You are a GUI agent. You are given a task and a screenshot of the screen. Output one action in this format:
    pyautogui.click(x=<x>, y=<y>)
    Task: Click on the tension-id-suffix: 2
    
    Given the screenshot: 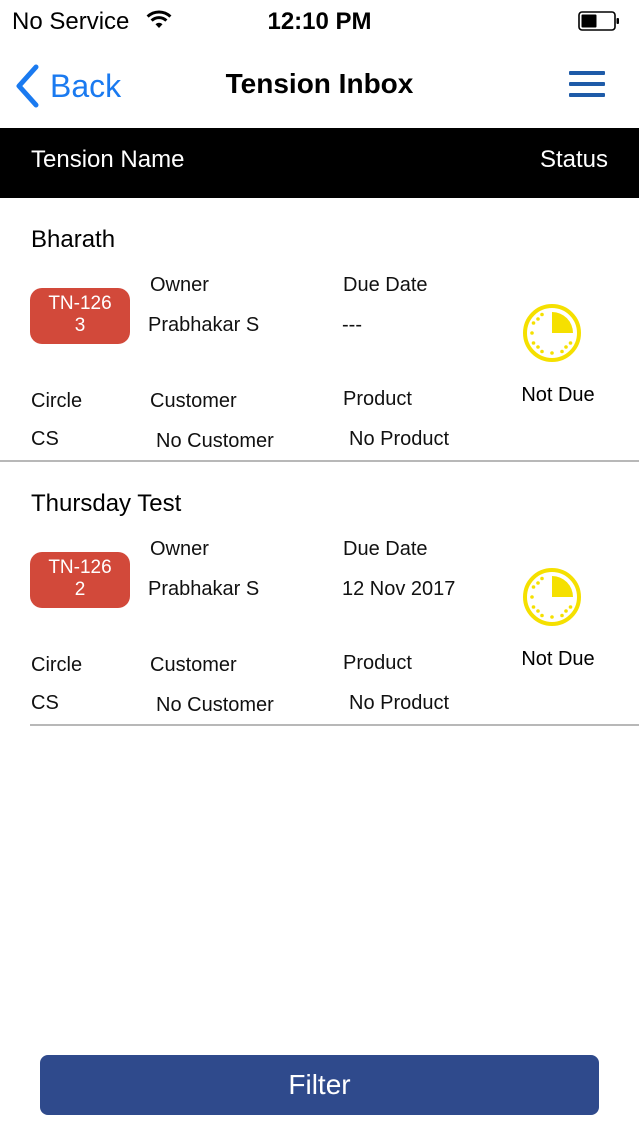 What is the action you would take?
    pyautogui.click(x=80, y=589)
    